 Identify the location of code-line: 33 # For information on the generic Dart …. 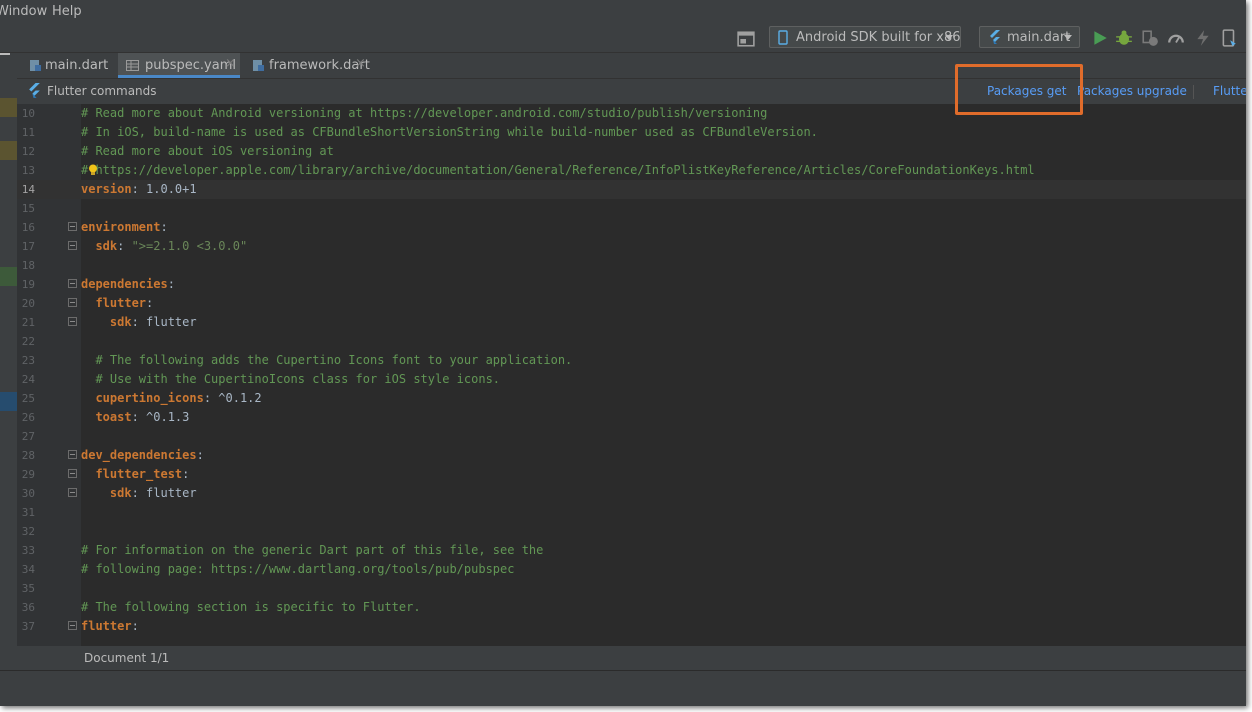
(631, 550).